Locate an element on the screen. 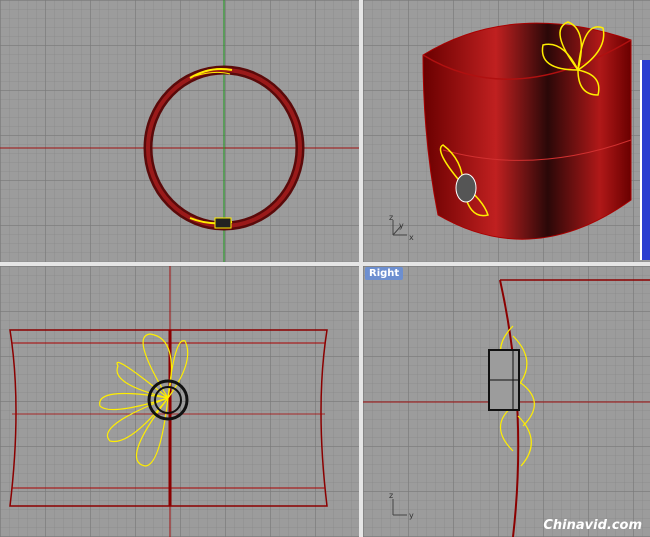  watermark-text: Chinavid.com is located at coordinates (592, 525).